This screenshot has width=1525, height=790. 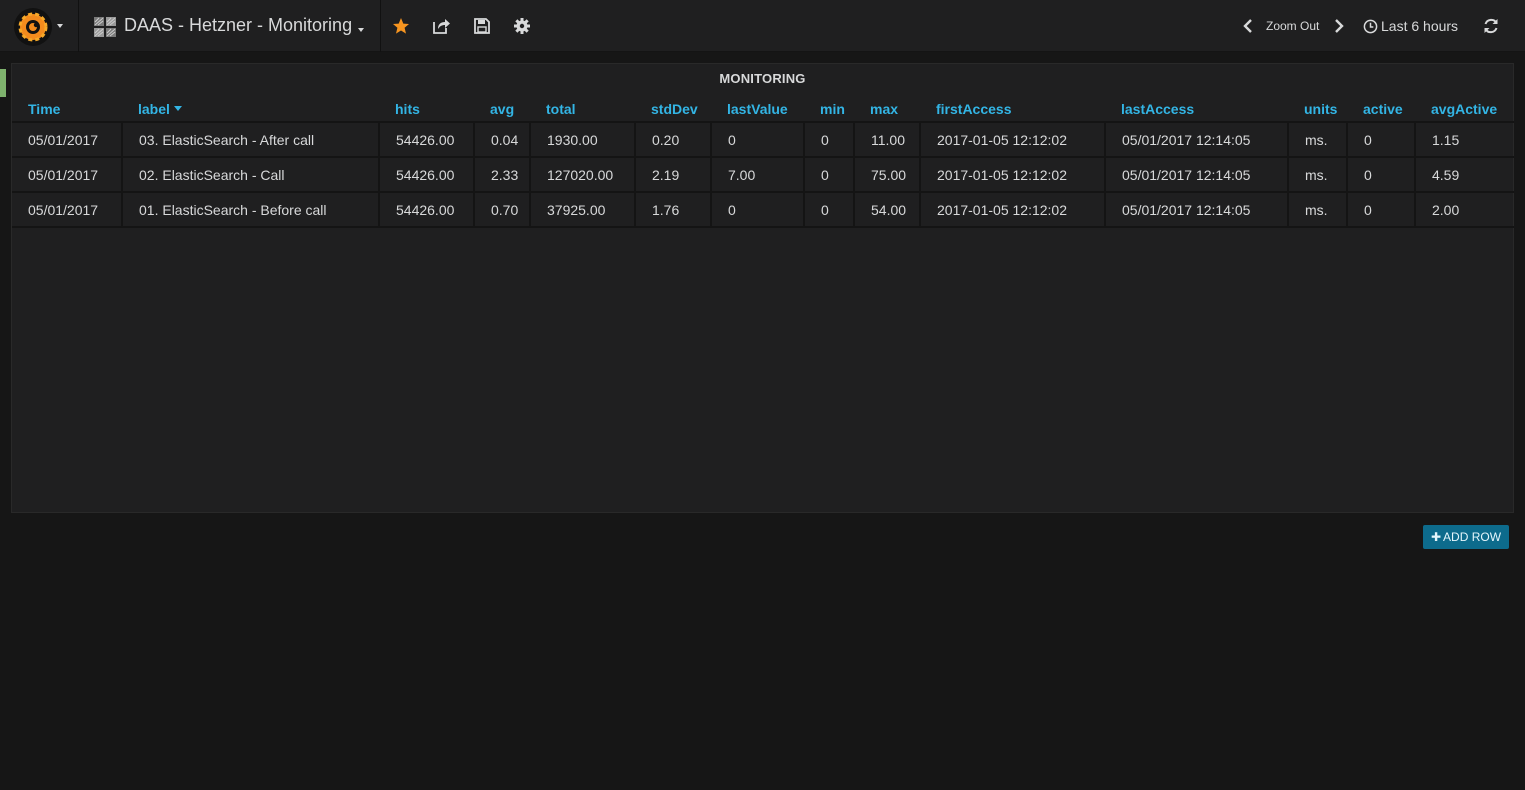 What do you see at coordinates (887, 140) in the screenshot?
I see `table-cell: 11.00` at bounding box center [887, 140].